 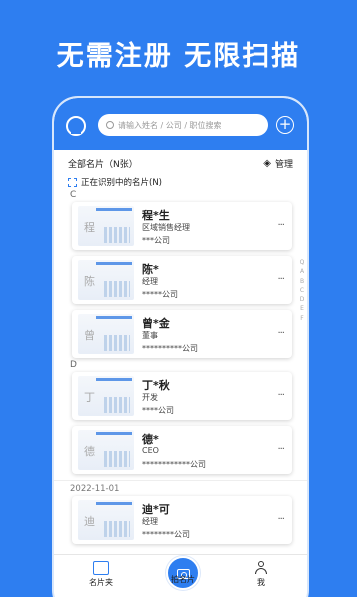 I want to click on card-item: 丁 丁*秋 开发 ****公司 ···, so click(x=182, y=396).